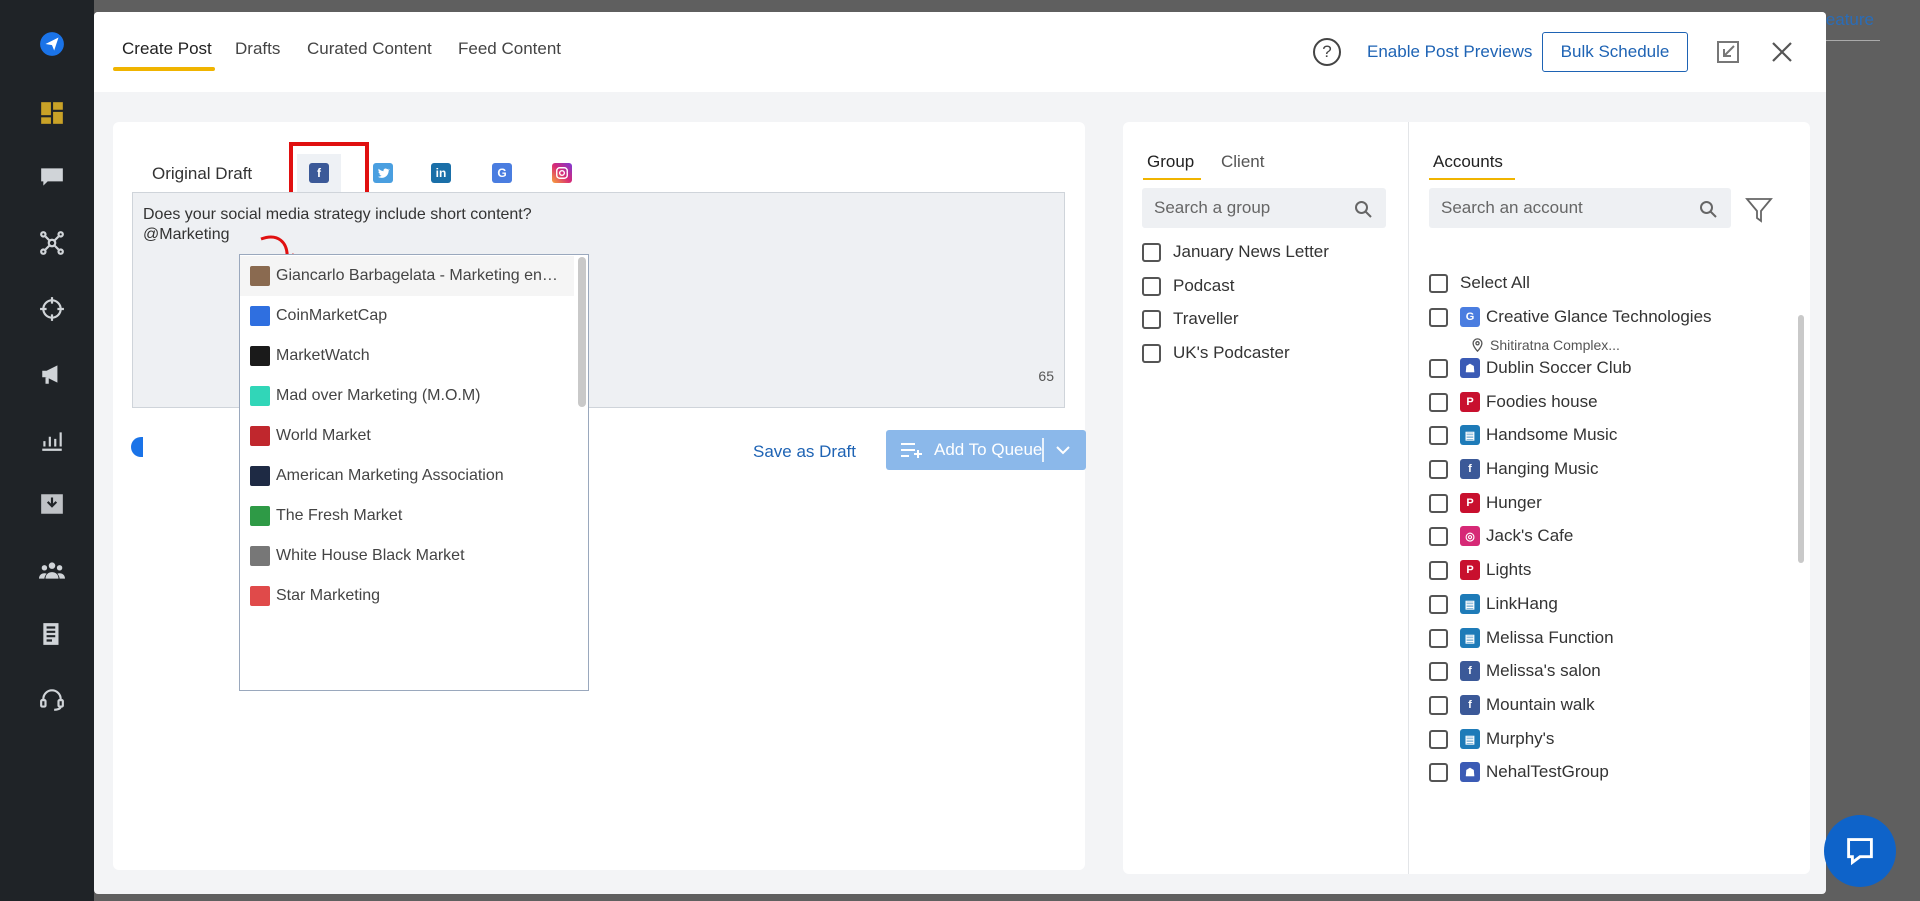 The image size is (1920, 901). Describe the element at coordinates (167, 49) in the screenshot. I see `tab-create-post: Create Post` at that location.